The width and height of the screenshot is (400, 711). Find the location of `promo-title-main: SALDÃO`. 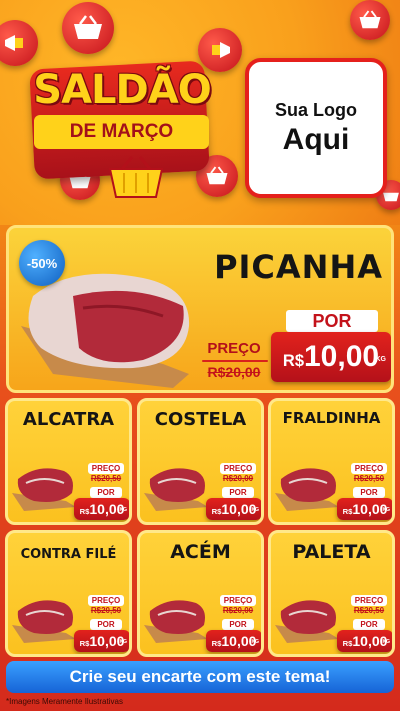

promo-title-main: SALDÃO is located at coordinates (122, 90).